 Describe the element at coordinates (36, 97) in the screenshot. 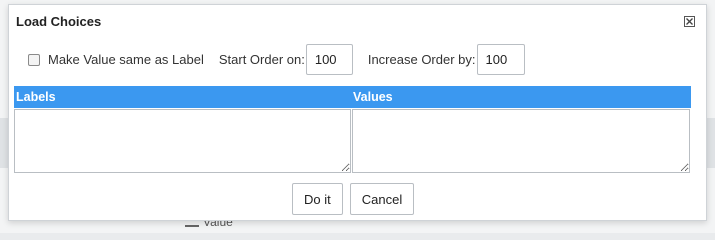

I see `labels-column-header: Labels` at that location.